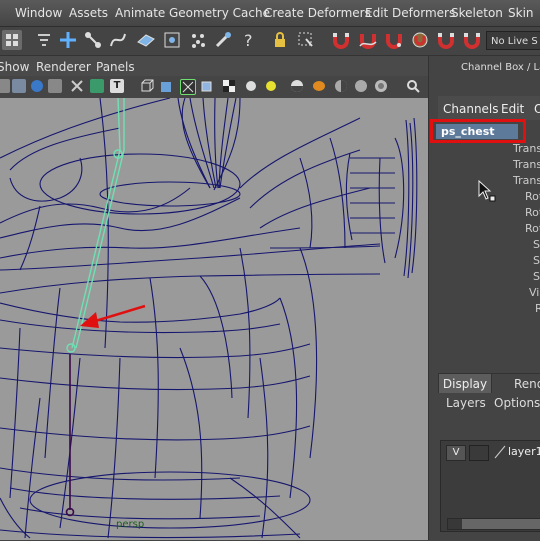  Describe the element at coordinates (532, 212) in the screenshot. I see `attr-rotate-y: Rot` at that location.